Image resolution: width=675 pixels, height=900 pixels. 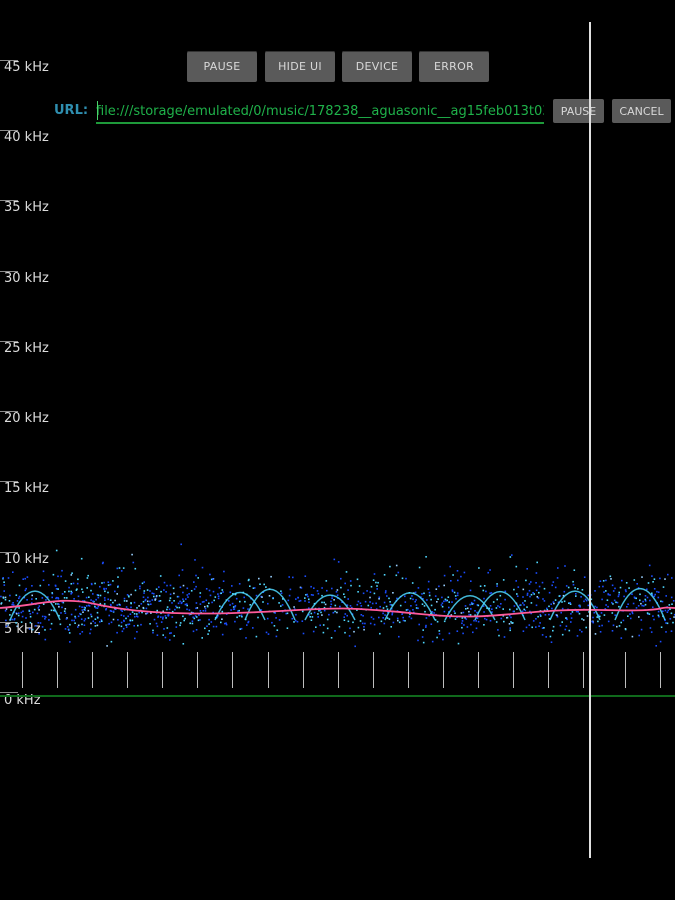 What do you see at coordinates (320, 112) in the screenshot?
I see `url-input` at bounding box center [320, 112].